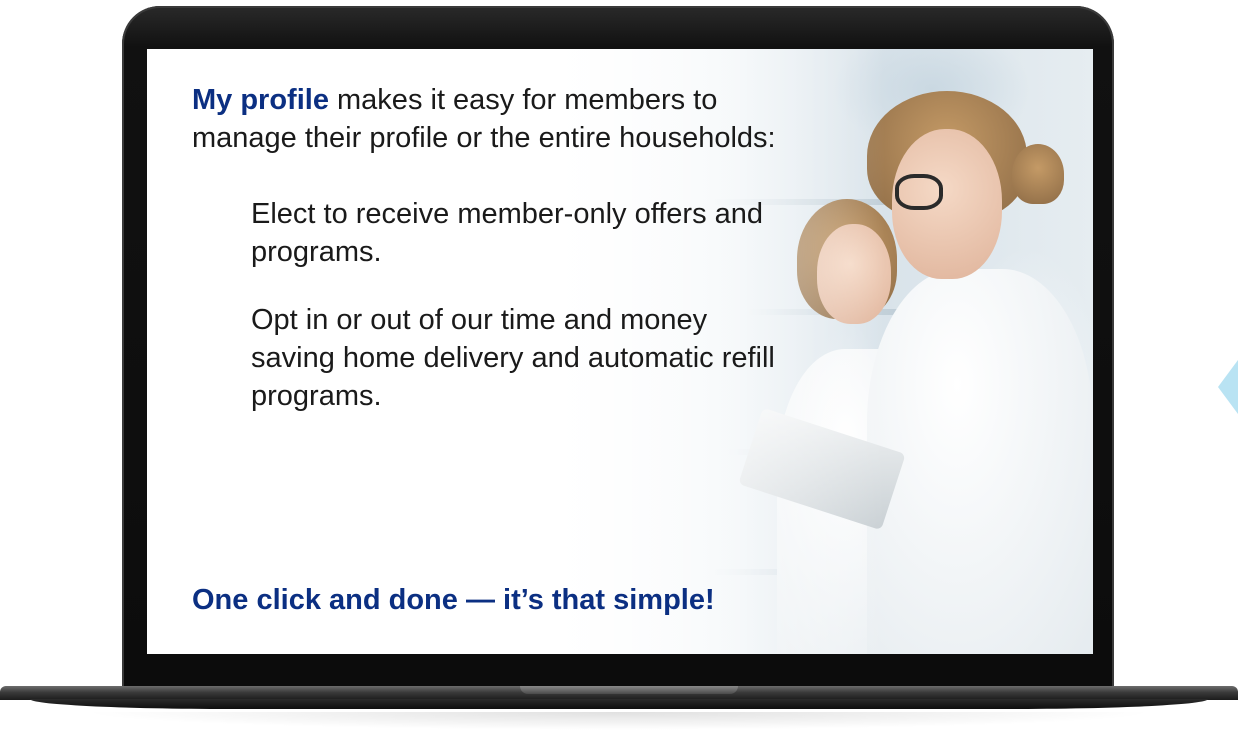 This screenshot has width=1238, height=733. Describe the element at coordinates (629, 690) in the screenshot. I see `laptop-hinge-notch` at that location.